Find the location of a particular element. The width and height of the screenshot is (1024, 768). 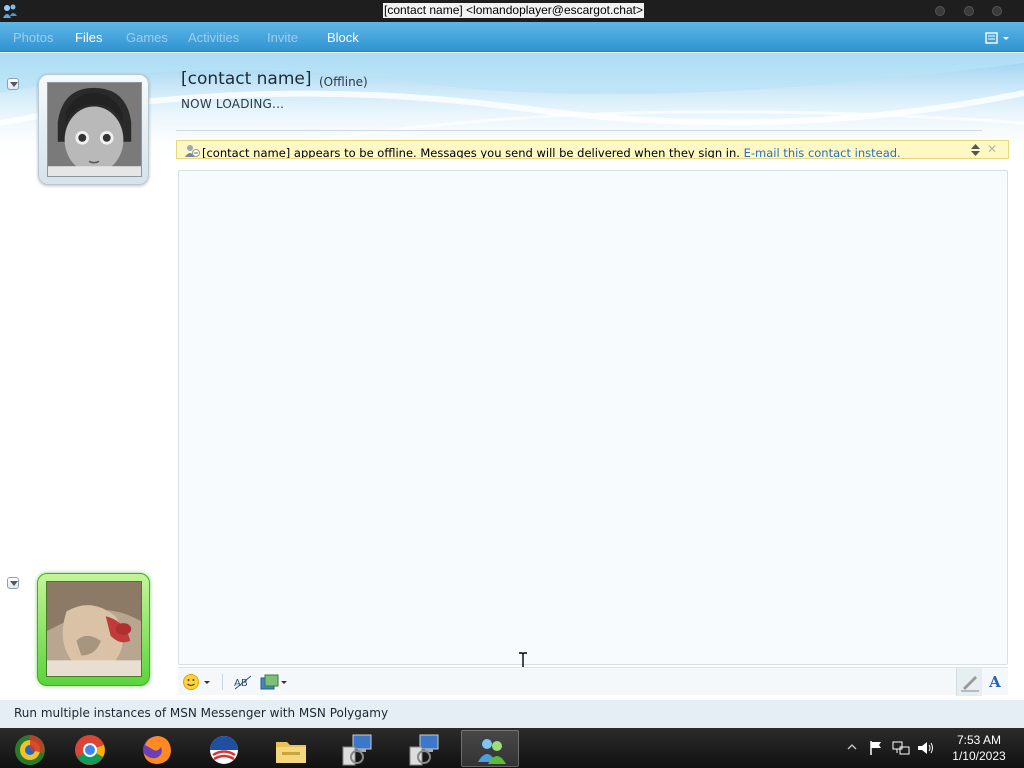

maximize-button is located at coordinates (969, 11).